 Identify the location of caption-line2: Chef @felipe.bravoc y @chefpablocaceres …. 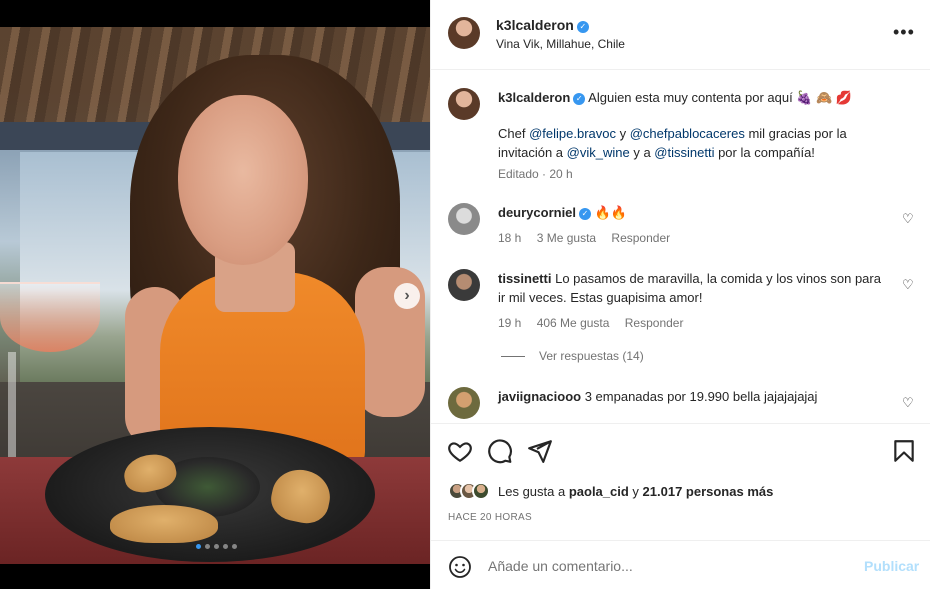
(693, 143).